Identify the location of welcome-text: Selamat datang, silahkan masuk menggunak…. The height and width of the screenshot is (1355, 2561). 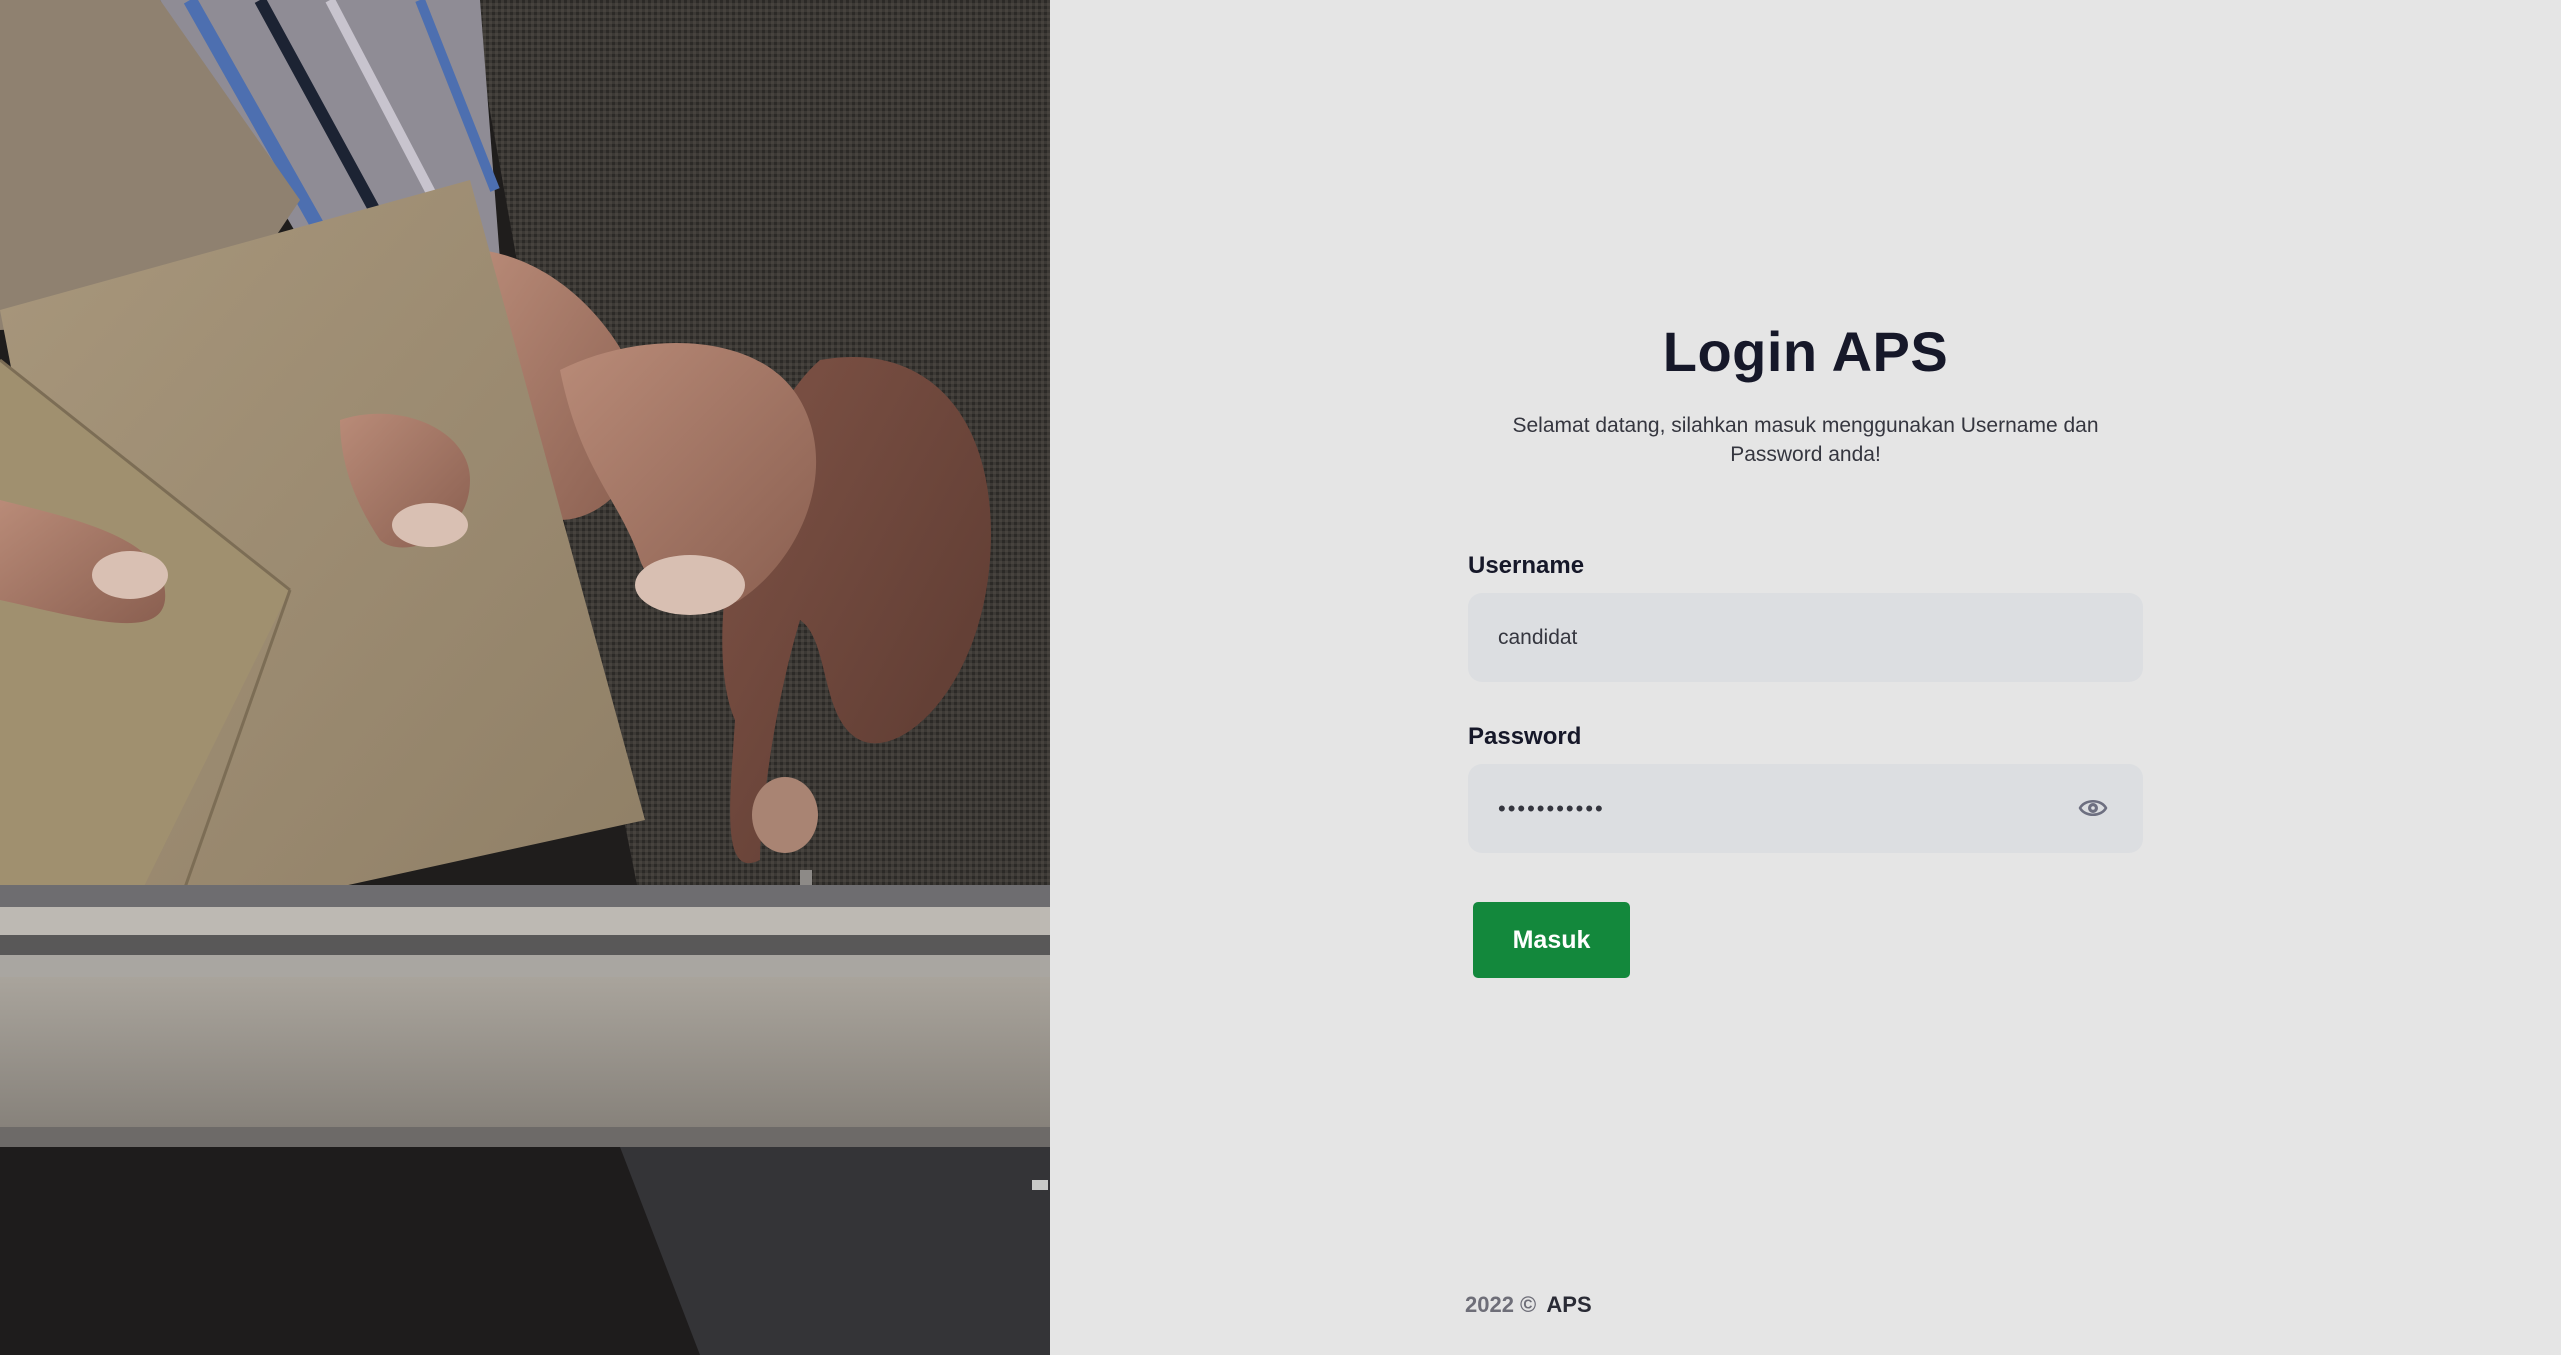
(1805, 440).